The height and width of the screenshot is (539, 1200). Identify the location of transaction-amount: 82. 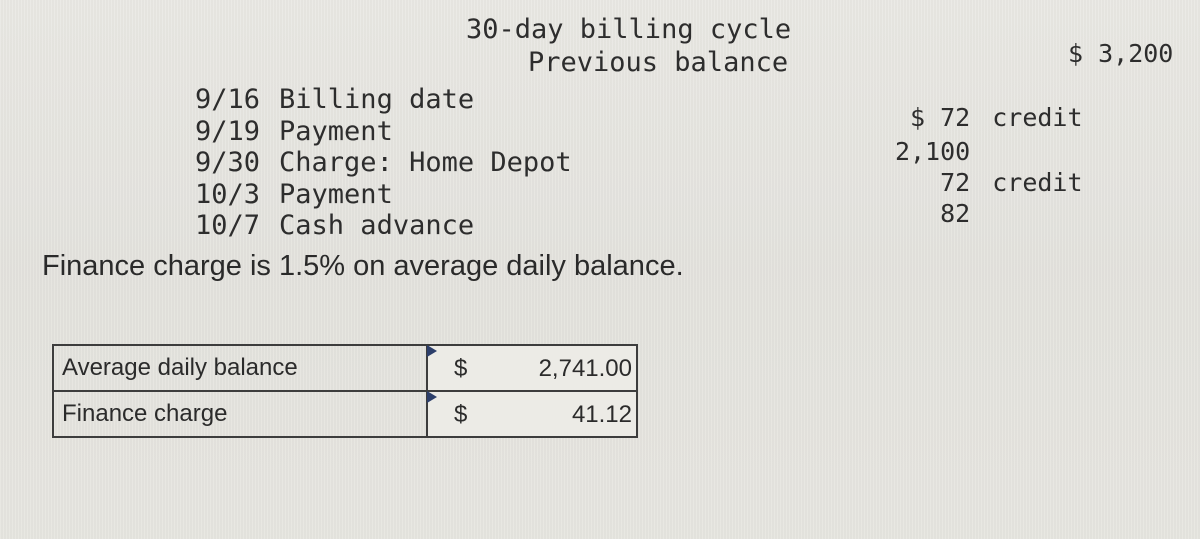
(955, 213).